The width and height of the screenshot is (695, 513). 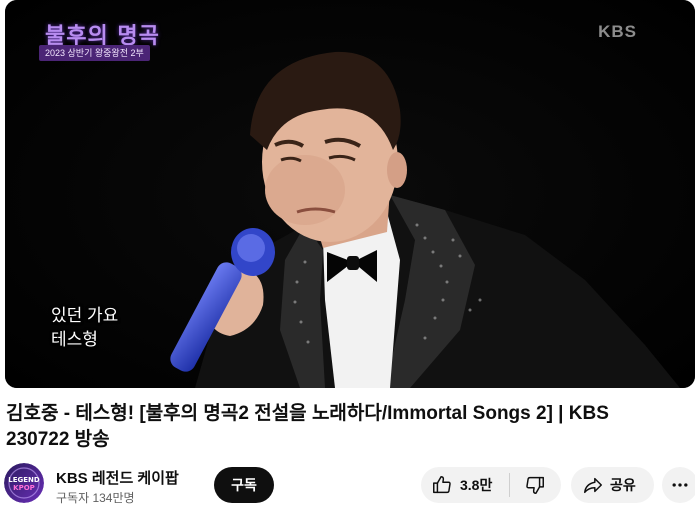 I want to click on caption-line: 있던 가요, so click(x=85, y=315).